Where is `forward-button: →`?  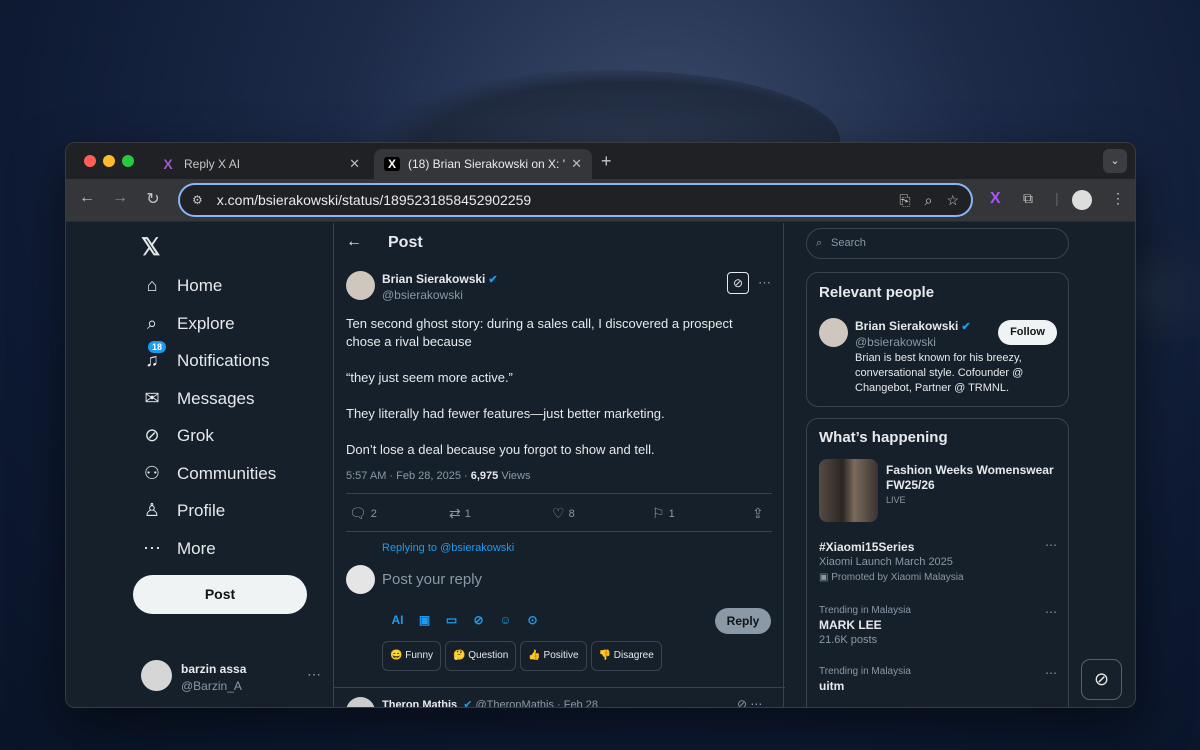 forward-button: → is located at coordinates (120, 198).